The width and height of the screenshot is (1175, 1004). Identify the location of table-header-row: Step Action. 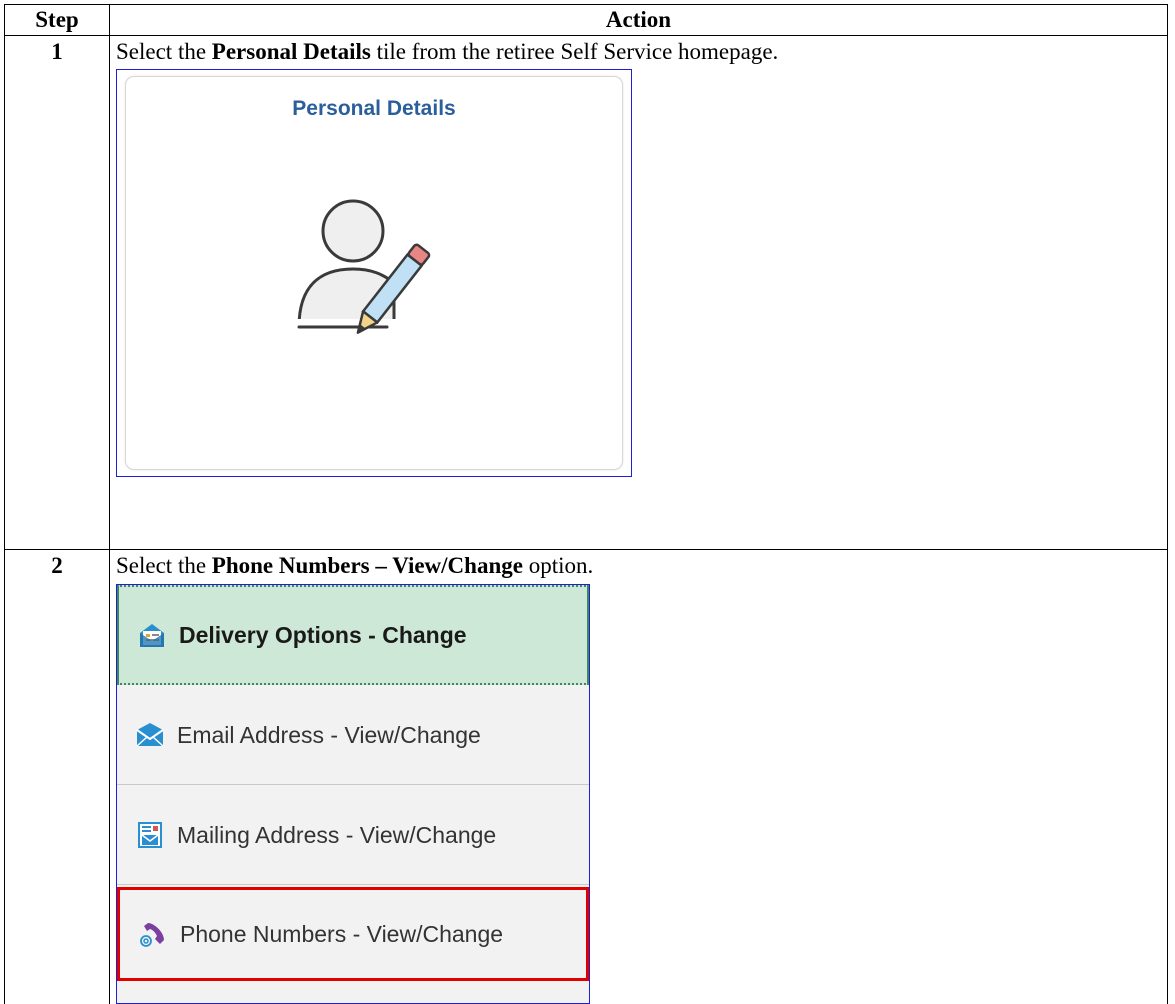
(586, 20).